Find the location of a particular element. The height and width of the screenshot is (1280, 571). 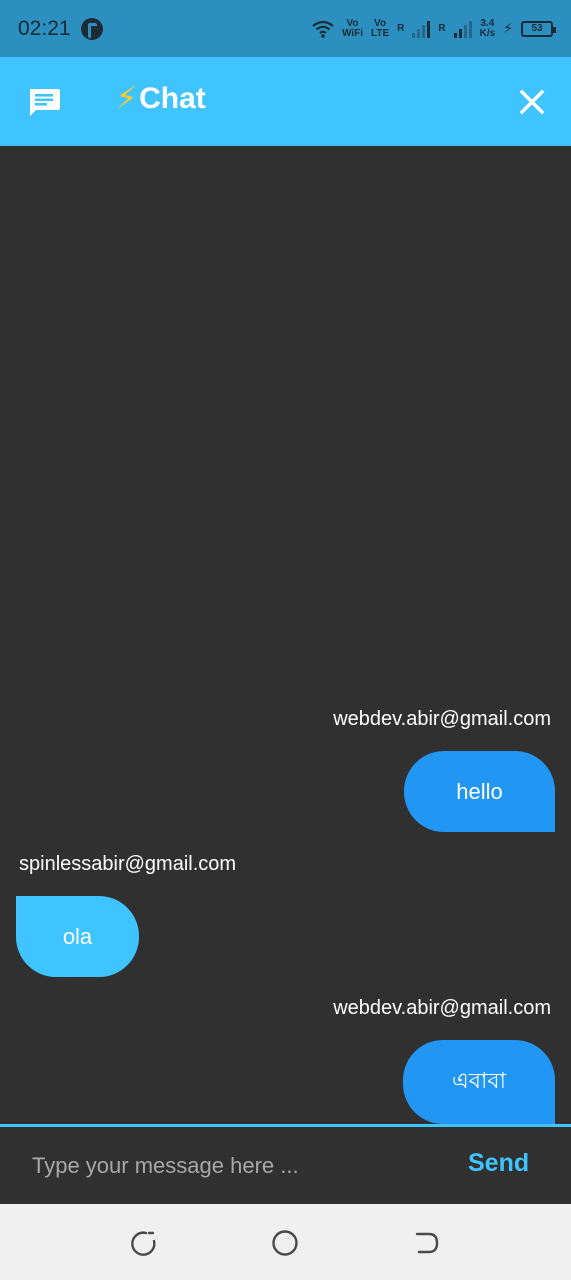

vowifi-label: Vo WiFi is located at coordinates (352, 28).